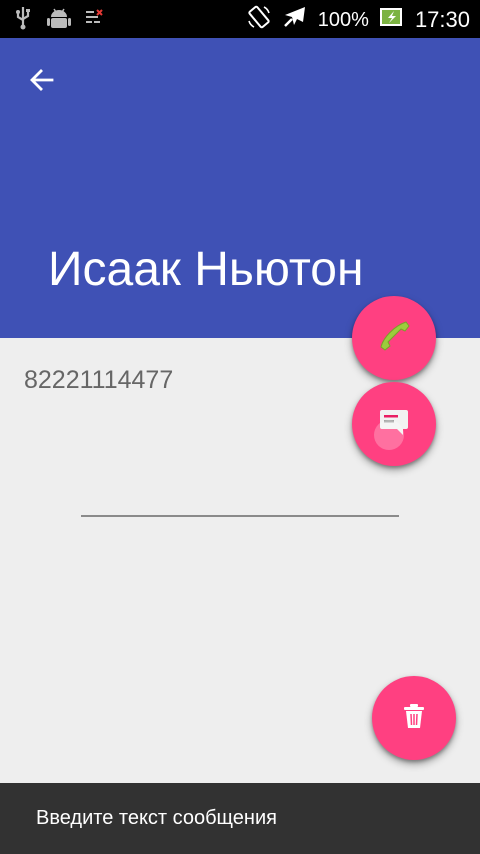  What do you see at coordinates (392, 19) in the screenshot?
I see `battery-charging-icon` at bounding box center [392, 19].